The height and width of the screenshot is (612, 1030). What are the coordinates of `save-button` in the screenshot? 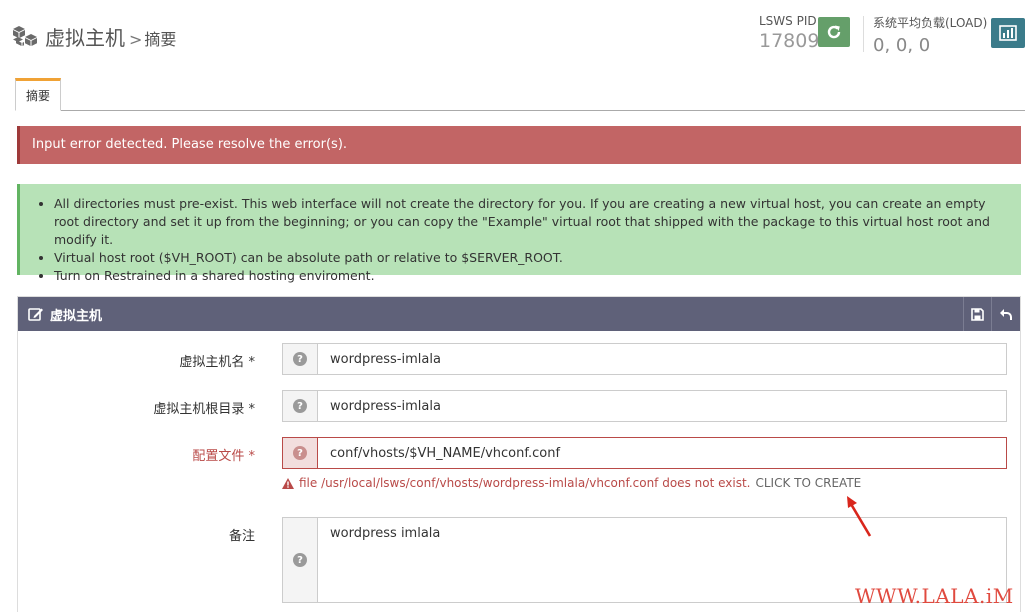 It's located at (977, 314).